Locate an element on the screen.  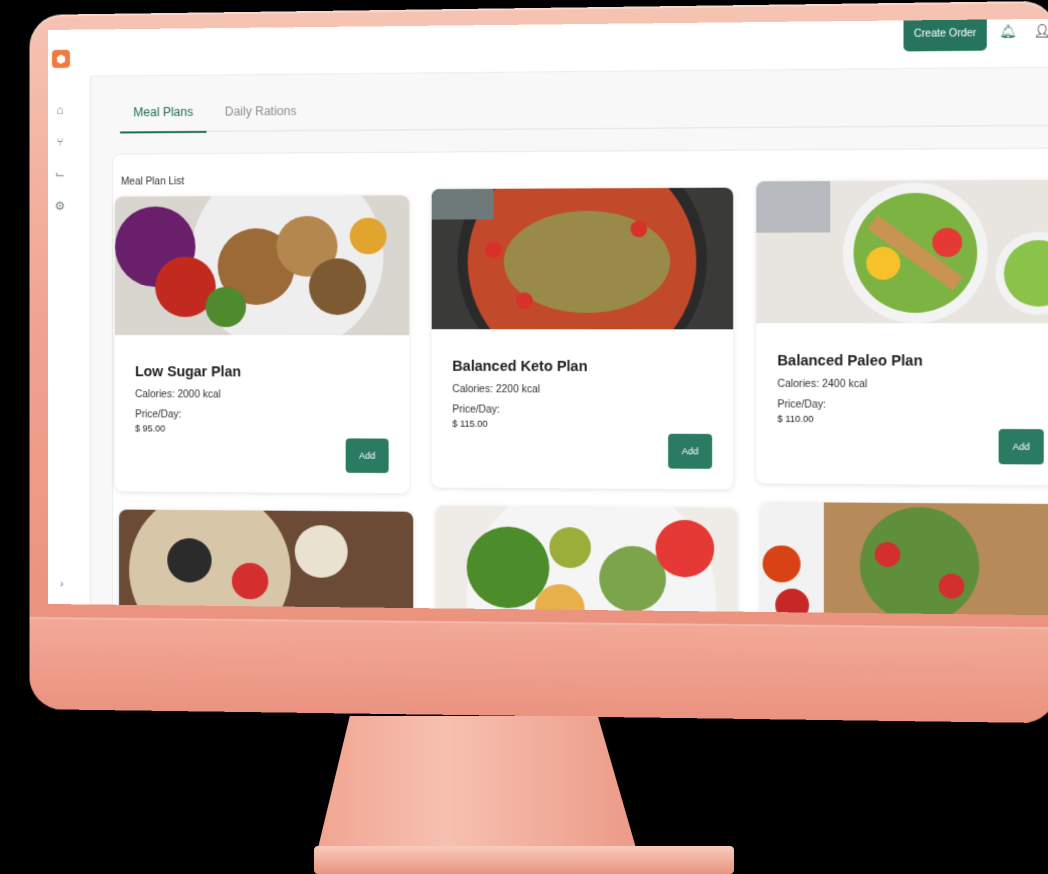
sidebar: ⬢ ⌂ ⑂ ⌙ ⚙ › is located at coordinates (69, 317).